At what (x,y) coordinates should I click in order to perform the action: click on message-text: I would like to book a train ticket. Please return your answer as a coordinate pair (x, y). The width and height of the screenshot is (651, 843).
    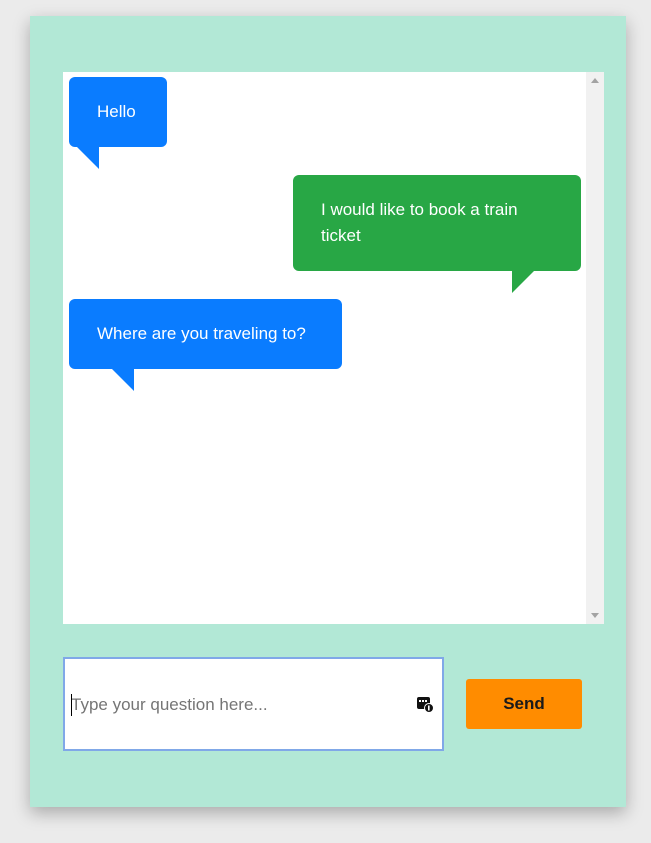
    Looking at the image, I should click on (419, 222).